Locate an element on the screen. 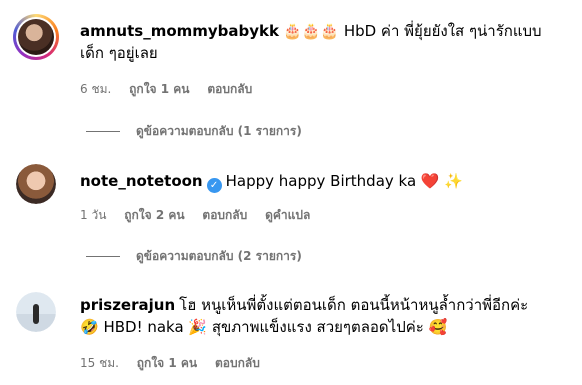  view-replies-button: ดูข้อความตอบกลับ (1 รายการ) is located at coordinates (194, 131).